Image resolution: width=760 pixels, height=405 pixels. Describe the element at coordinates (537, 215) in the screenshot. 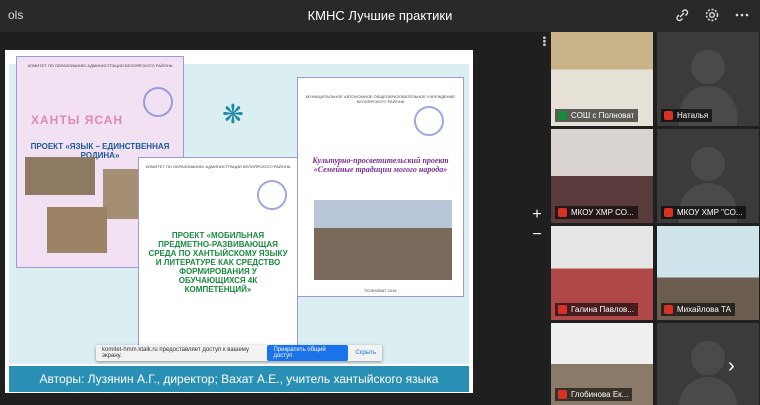

I see `zoom-in-button: +` at that location.